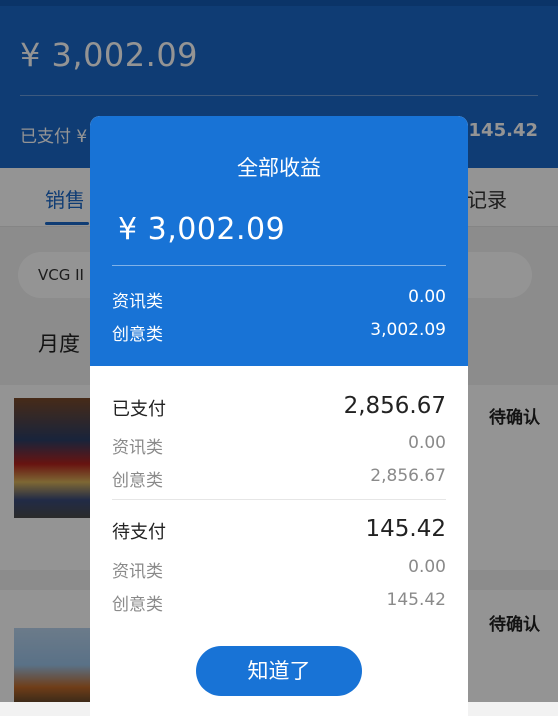  What do you see at coordinates (137, 605) in the screenshot?
I see `pending-item-label: 创意类` at bounding box center [137, 605].